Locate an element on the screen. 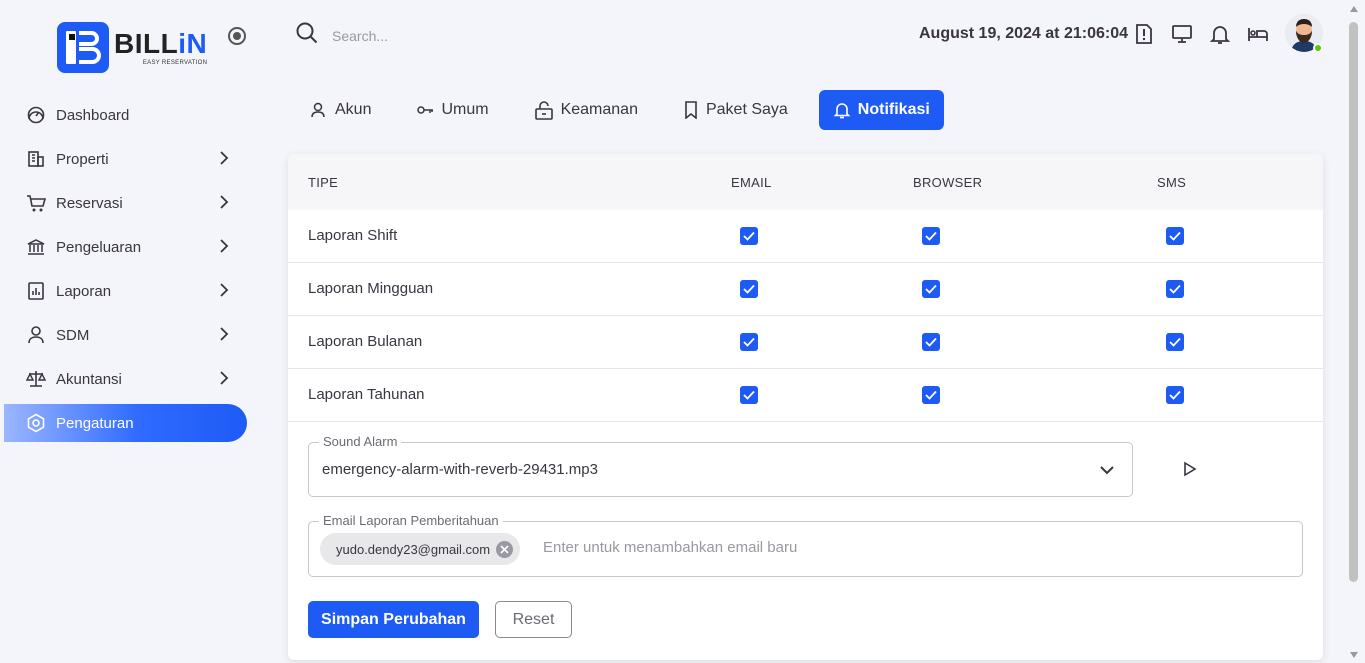  user-icon is located at coordinates (36, 335).